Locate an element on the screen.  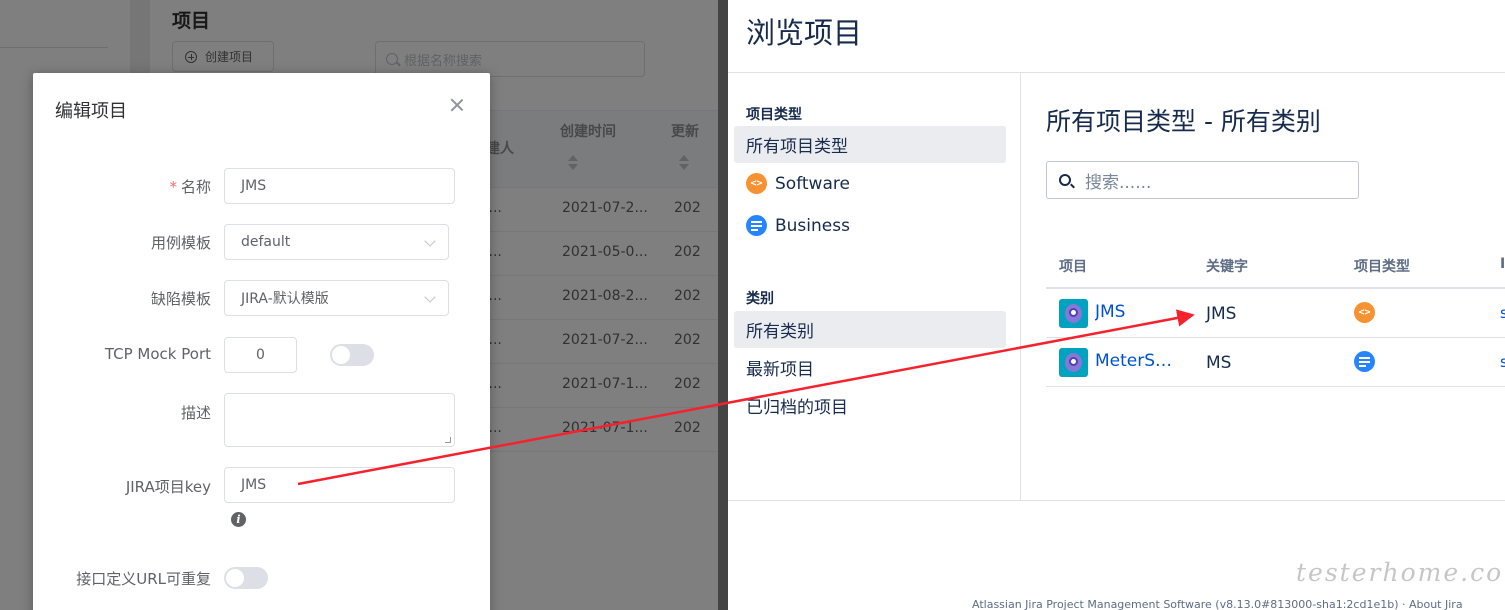
search-icon is located at coordinates (1065, 180).